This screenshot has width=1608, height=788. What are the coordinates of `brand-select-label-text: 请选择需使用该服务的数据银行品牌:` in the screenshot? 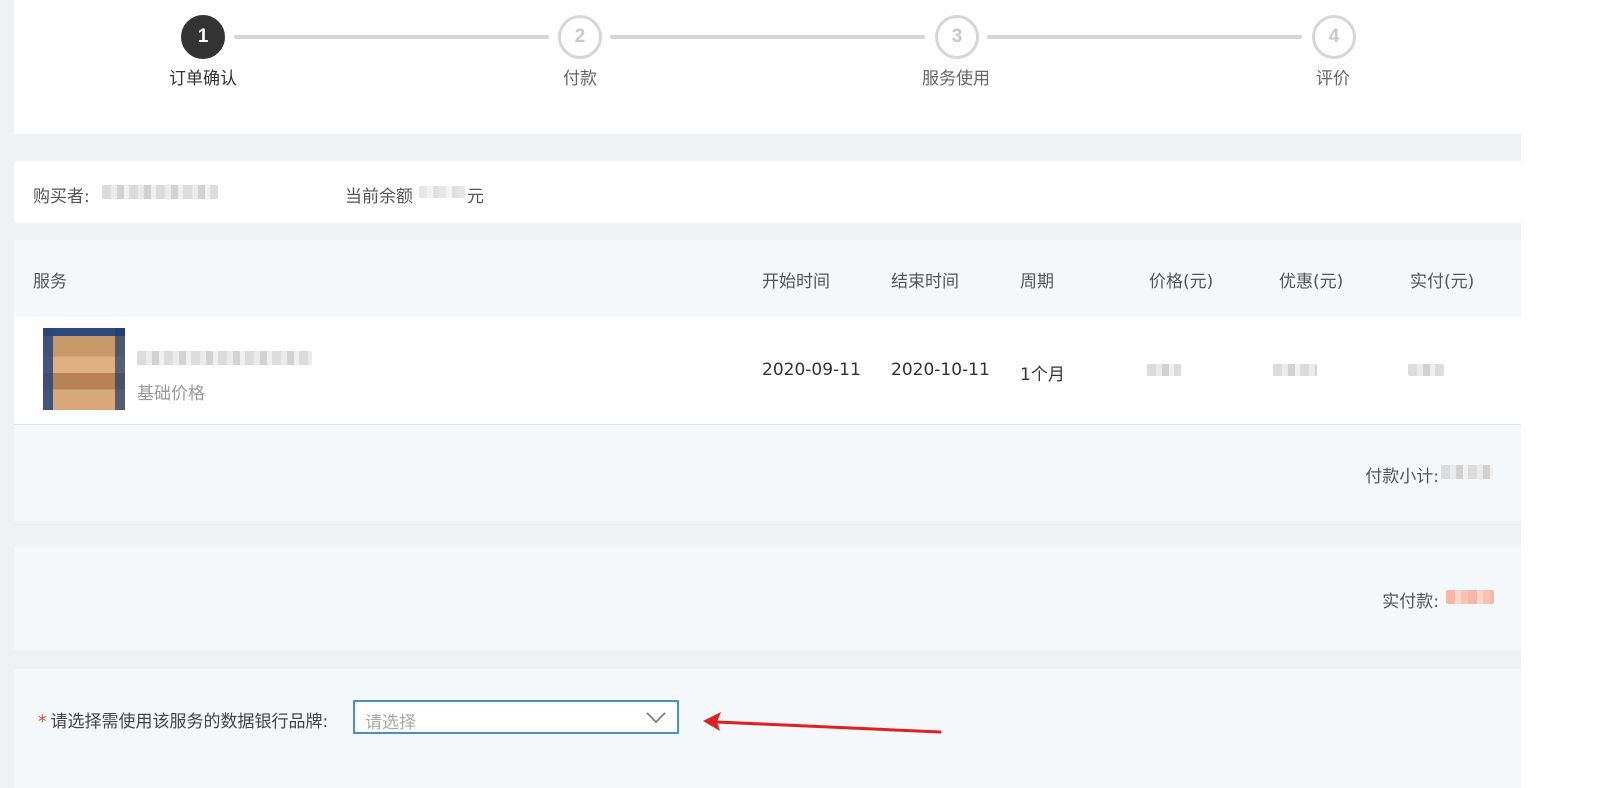 It's located at (189, 722).